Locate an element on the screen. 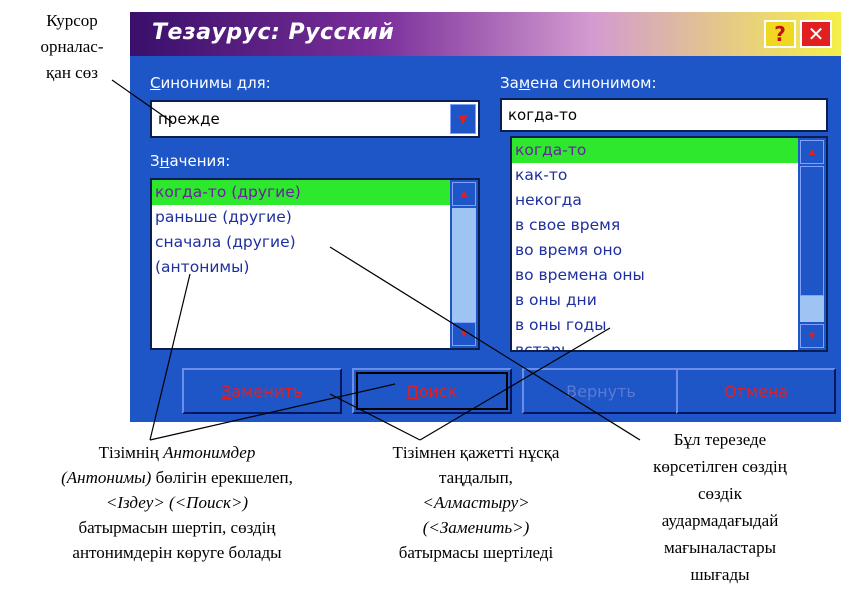  antonyms-list-line is located at coordinates (170, 357).